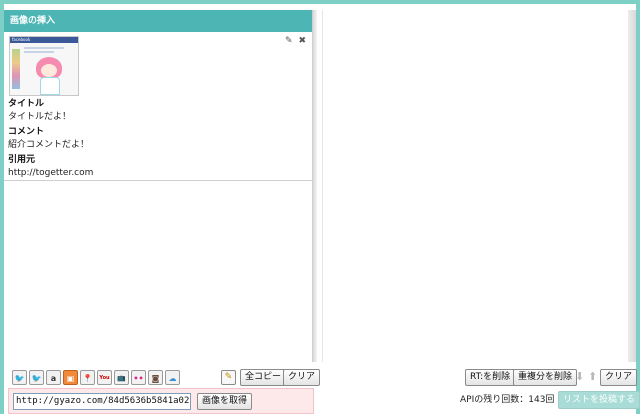 Image resolution: width=640 pixels, height=414 pixels. What do you see at coordinates (121, 377) in the screenshot?
I see `tv-icon: 📺` at bounding box center [121, 377].